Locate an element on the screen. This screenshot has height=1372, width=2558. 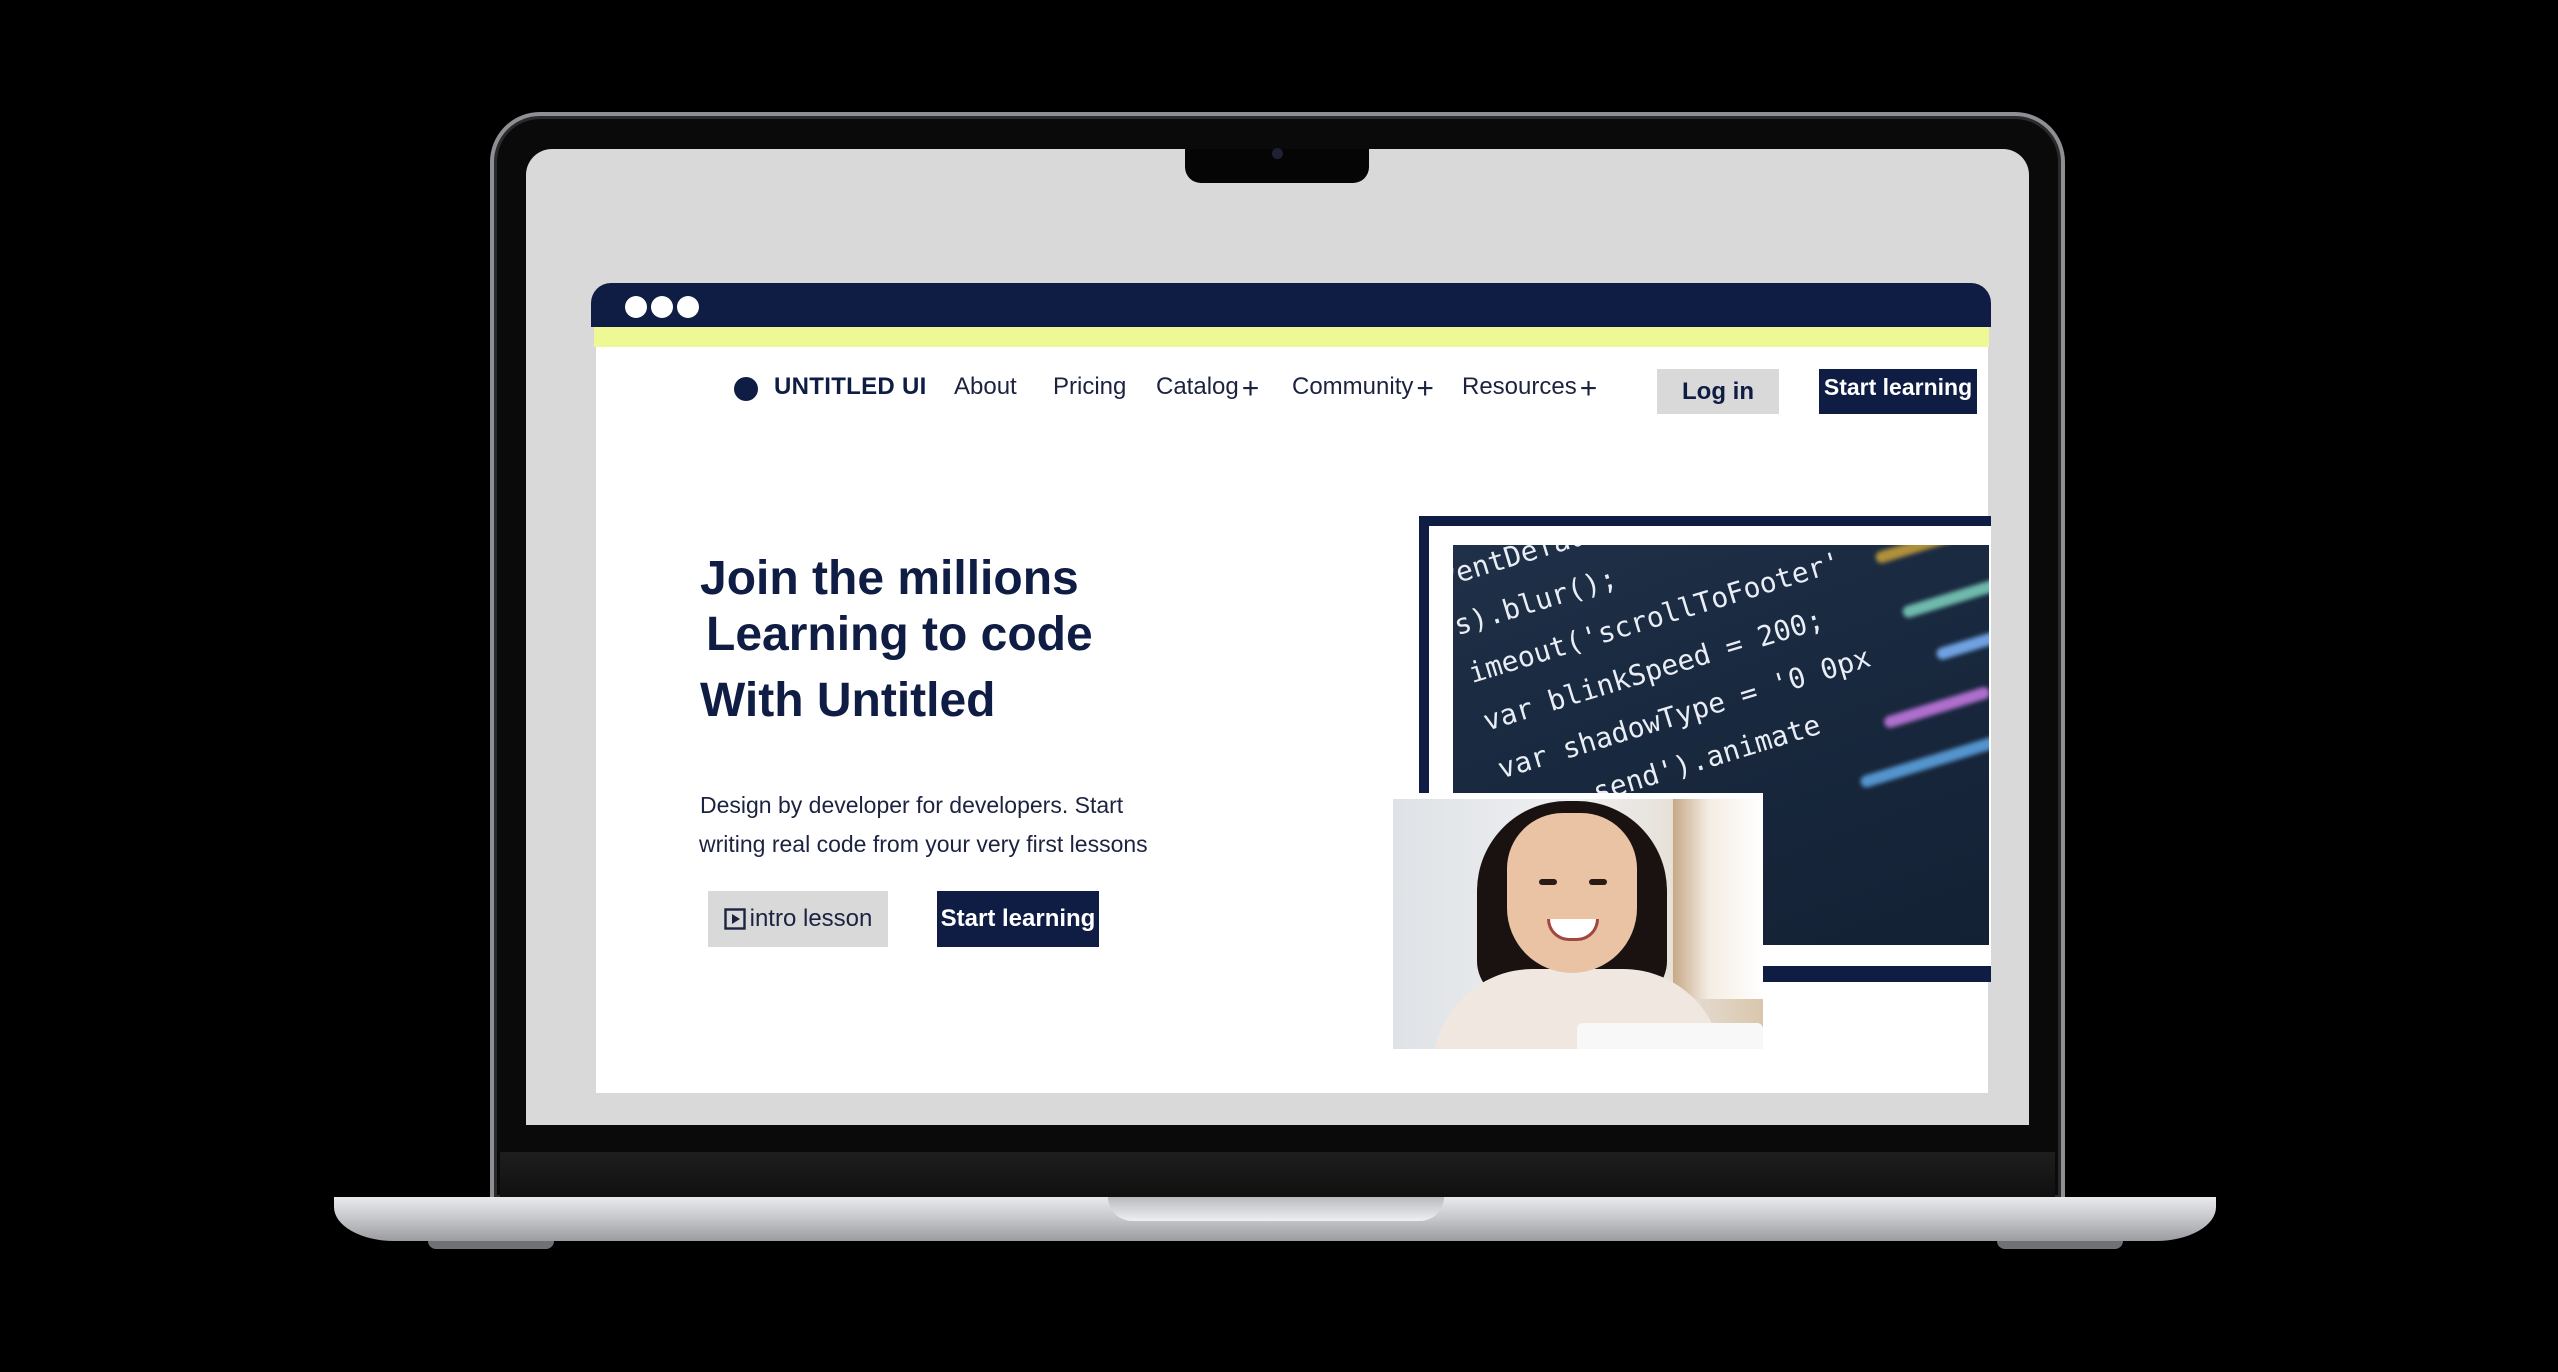
photo-face is located at coordinates (1572, 893).